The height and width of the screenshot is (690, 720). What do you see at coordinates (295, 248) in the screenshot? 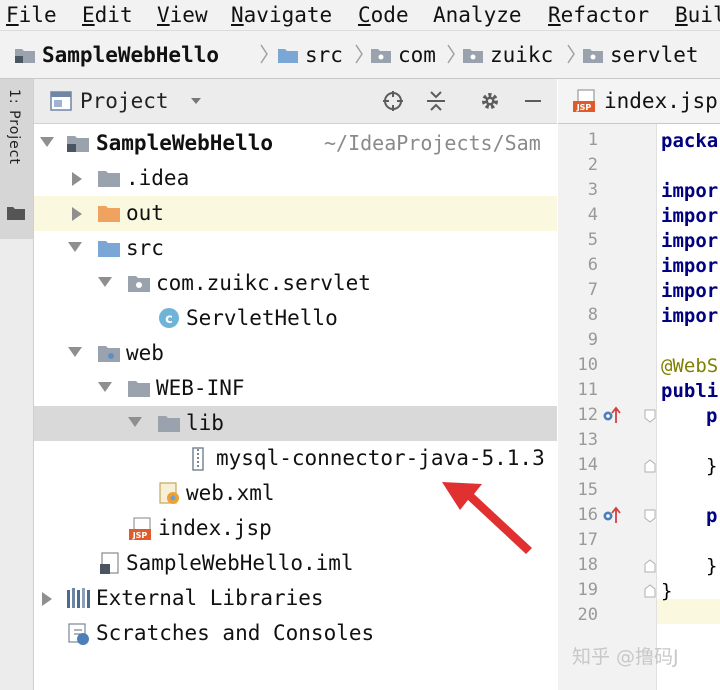
I see `tree-row-src: src` at bounding box center [295, 248].